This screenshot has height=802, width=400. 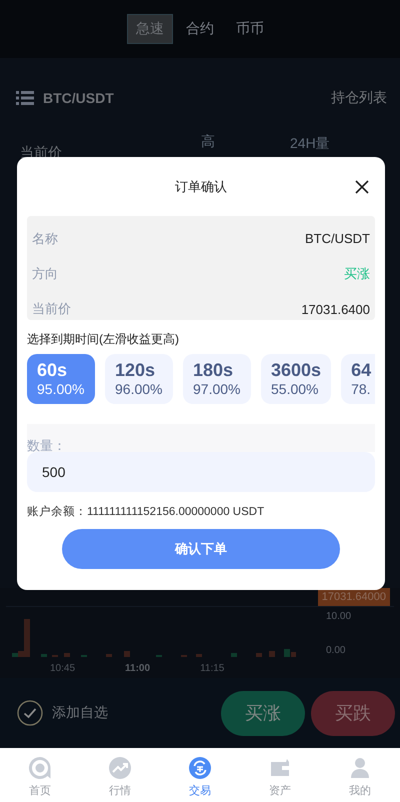 I want to click on price-tag: 17031.64000, so click(x=354, y=597).